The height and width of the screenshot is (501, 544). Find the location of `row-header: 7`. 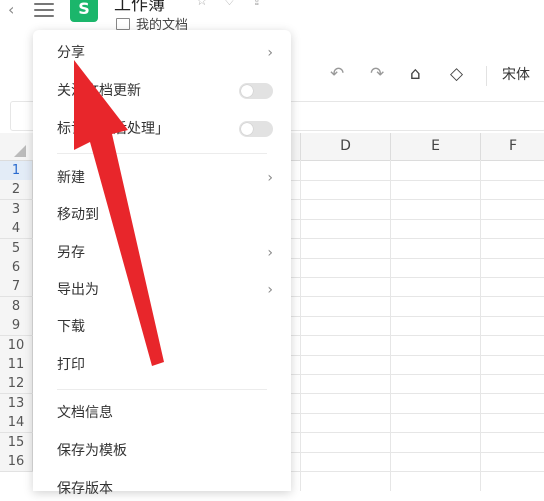

row-header: 7 is located at coordinates (16, 287).